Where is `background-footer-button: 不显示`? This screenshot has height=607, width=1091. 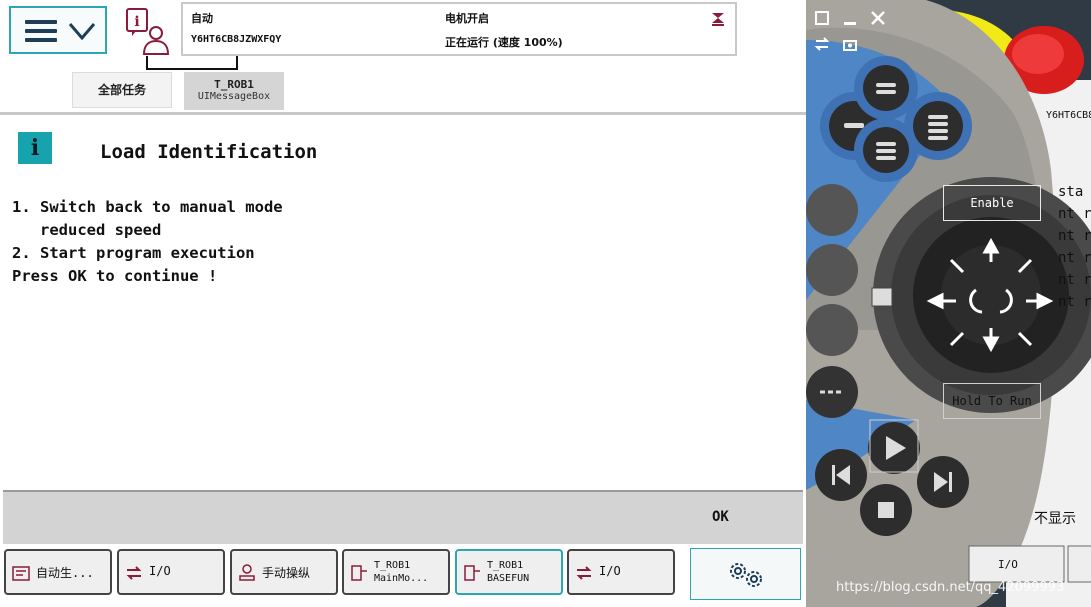
background-footer-button: 不显示 is located at coordinates (1055, 519).